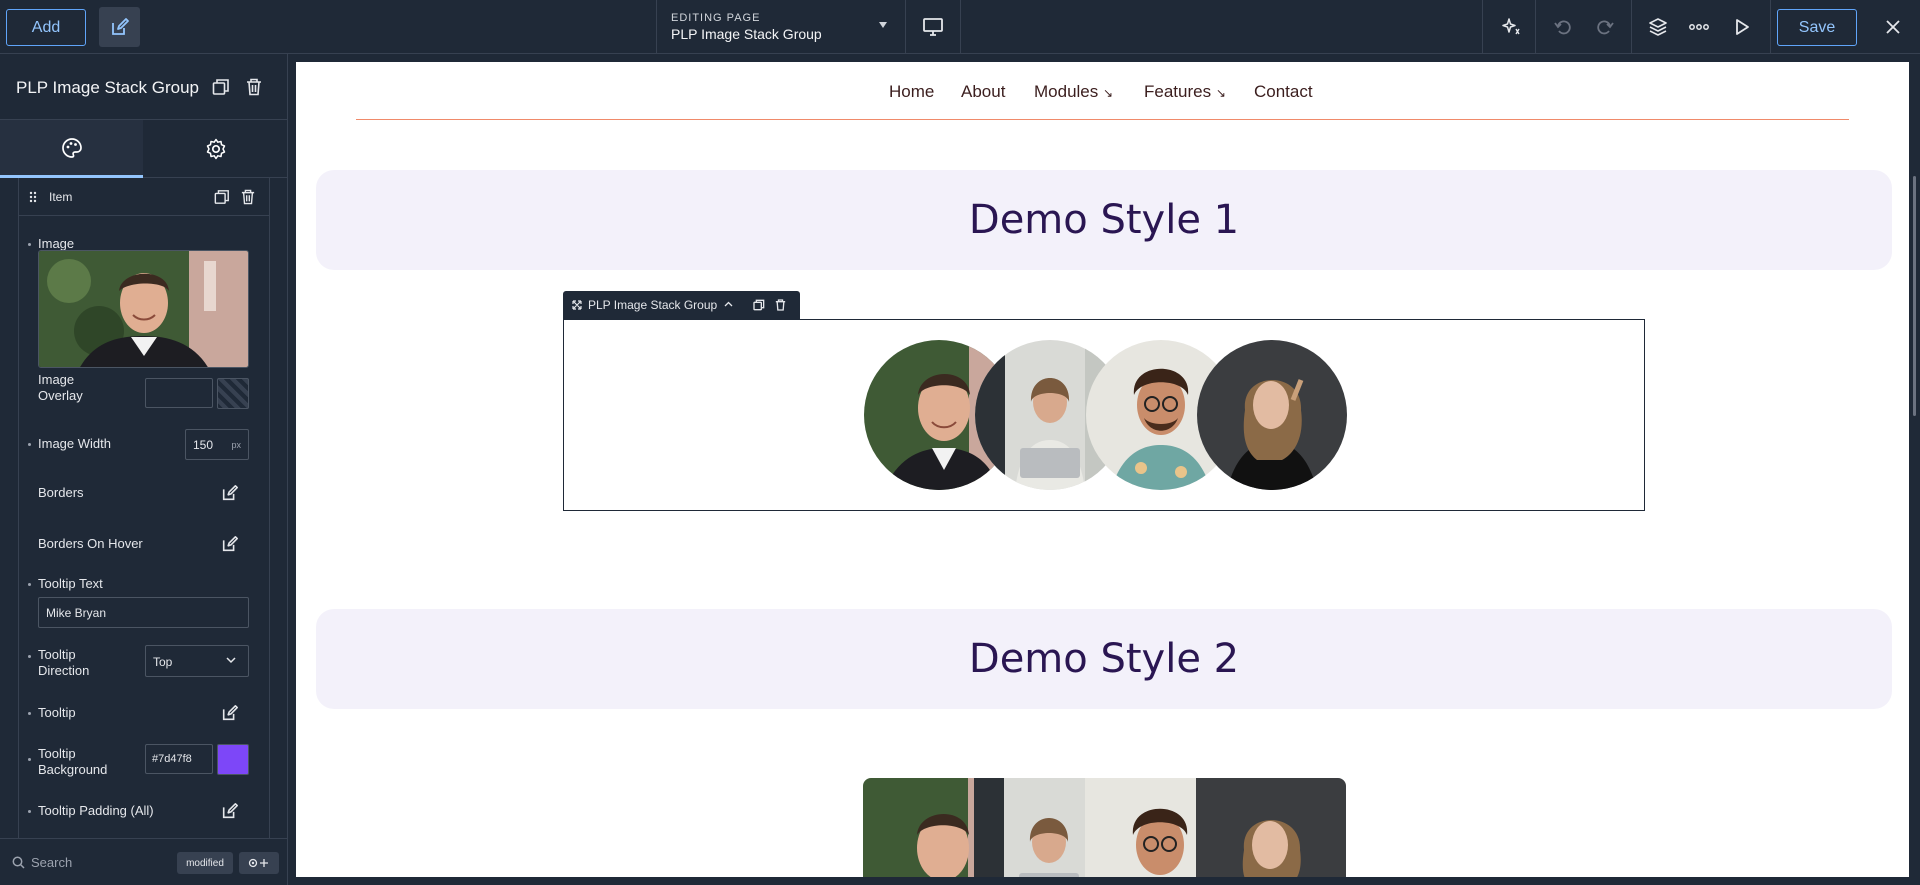  I want to click on selection-toolbar: PLP Image Stack Group, so click(681, 305).